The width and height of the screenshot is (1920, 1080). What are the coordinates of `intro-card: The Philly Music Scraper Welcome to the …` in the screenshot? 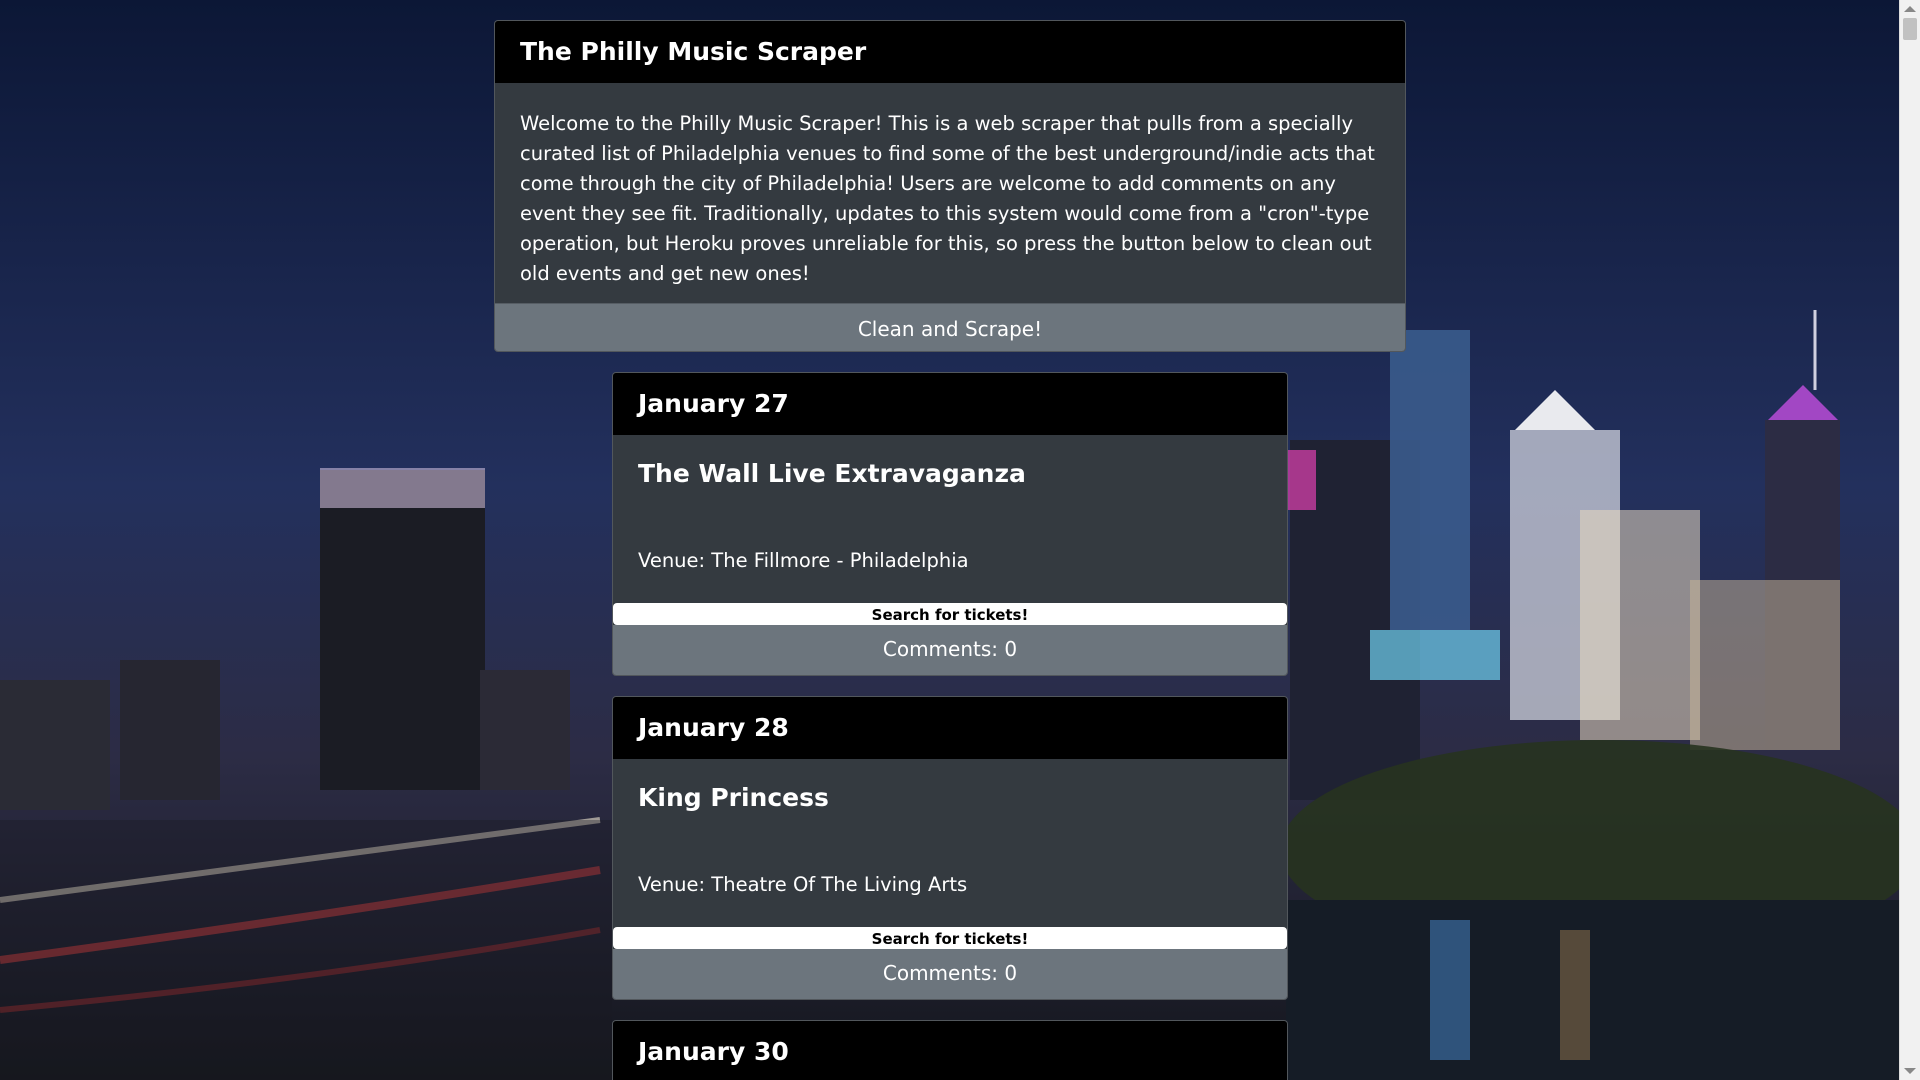 It's located at (950, 186).